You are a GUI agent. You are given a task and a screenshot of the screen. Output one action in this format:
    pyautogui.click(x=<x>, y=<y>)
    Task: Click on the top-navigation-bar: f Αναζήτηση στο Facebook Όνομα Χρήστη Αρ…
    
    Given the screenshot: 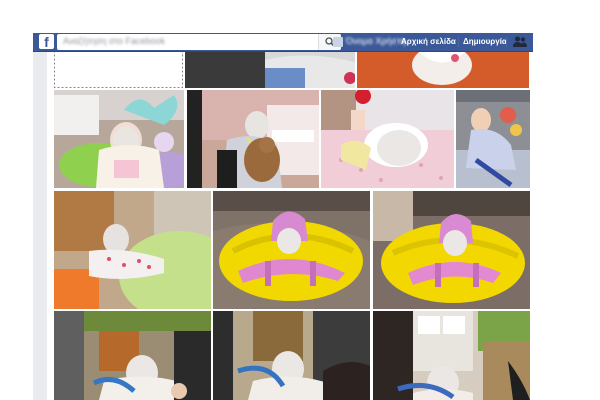 What is the action you would take?
    pyautogui.click(x=283, y=42)
    